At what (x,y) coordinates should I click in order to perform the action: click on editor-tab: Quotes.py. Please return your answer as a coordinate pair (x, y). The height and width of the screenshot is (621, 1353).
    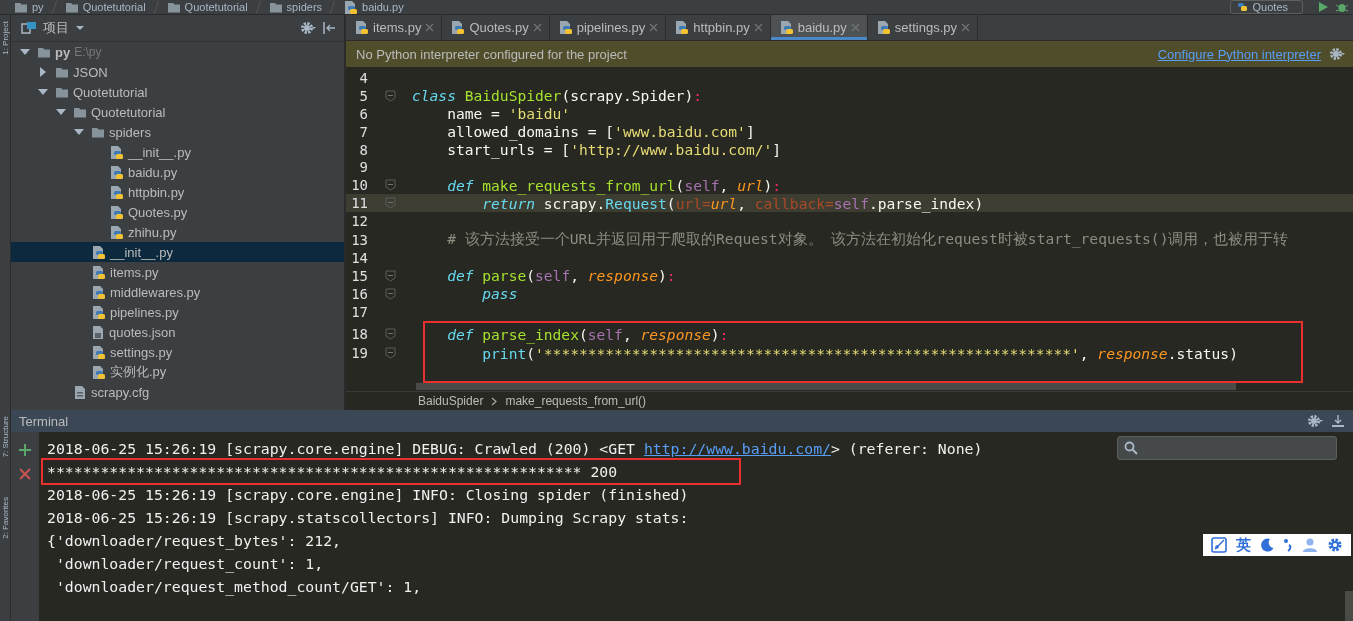
    Looking at the image, I should click on (496, 27).